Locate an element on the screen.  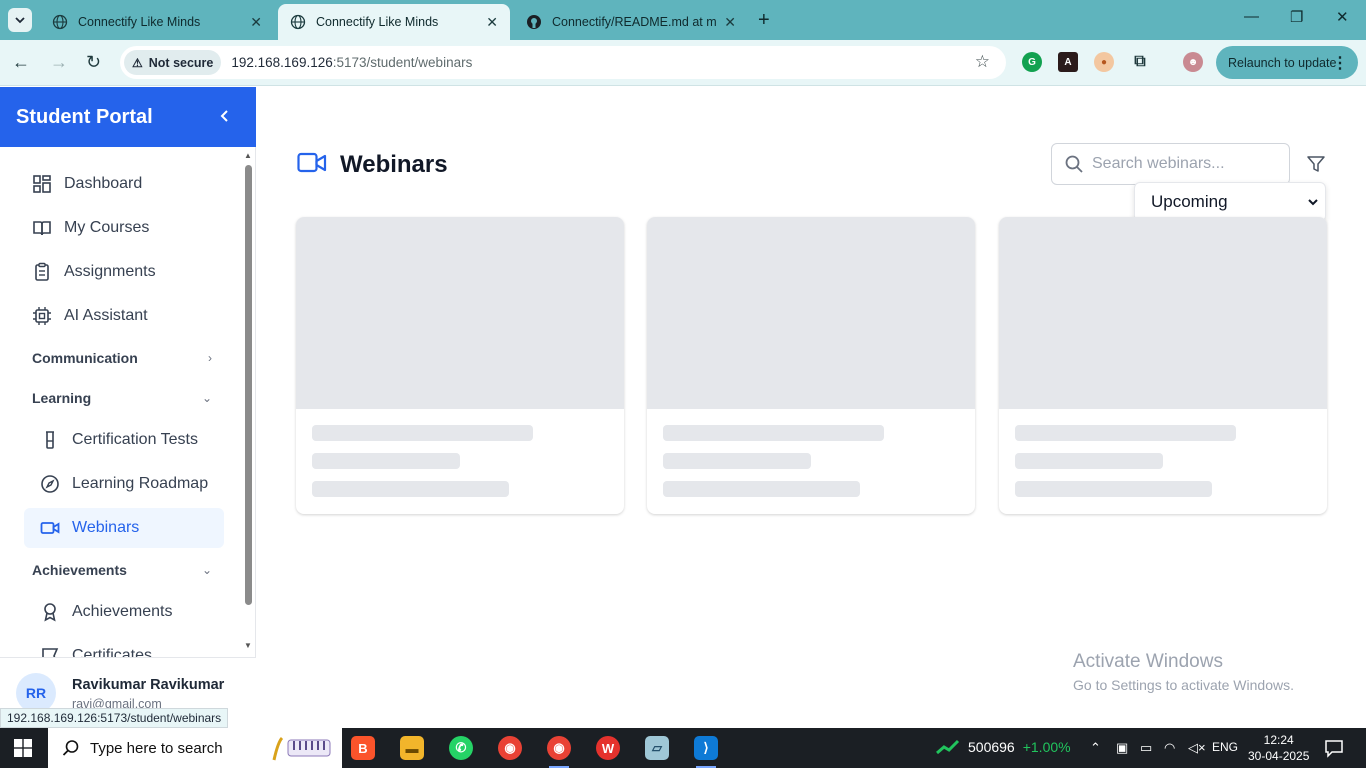
sidebar-item-label: Certificates is located at coordinates (112, 652).